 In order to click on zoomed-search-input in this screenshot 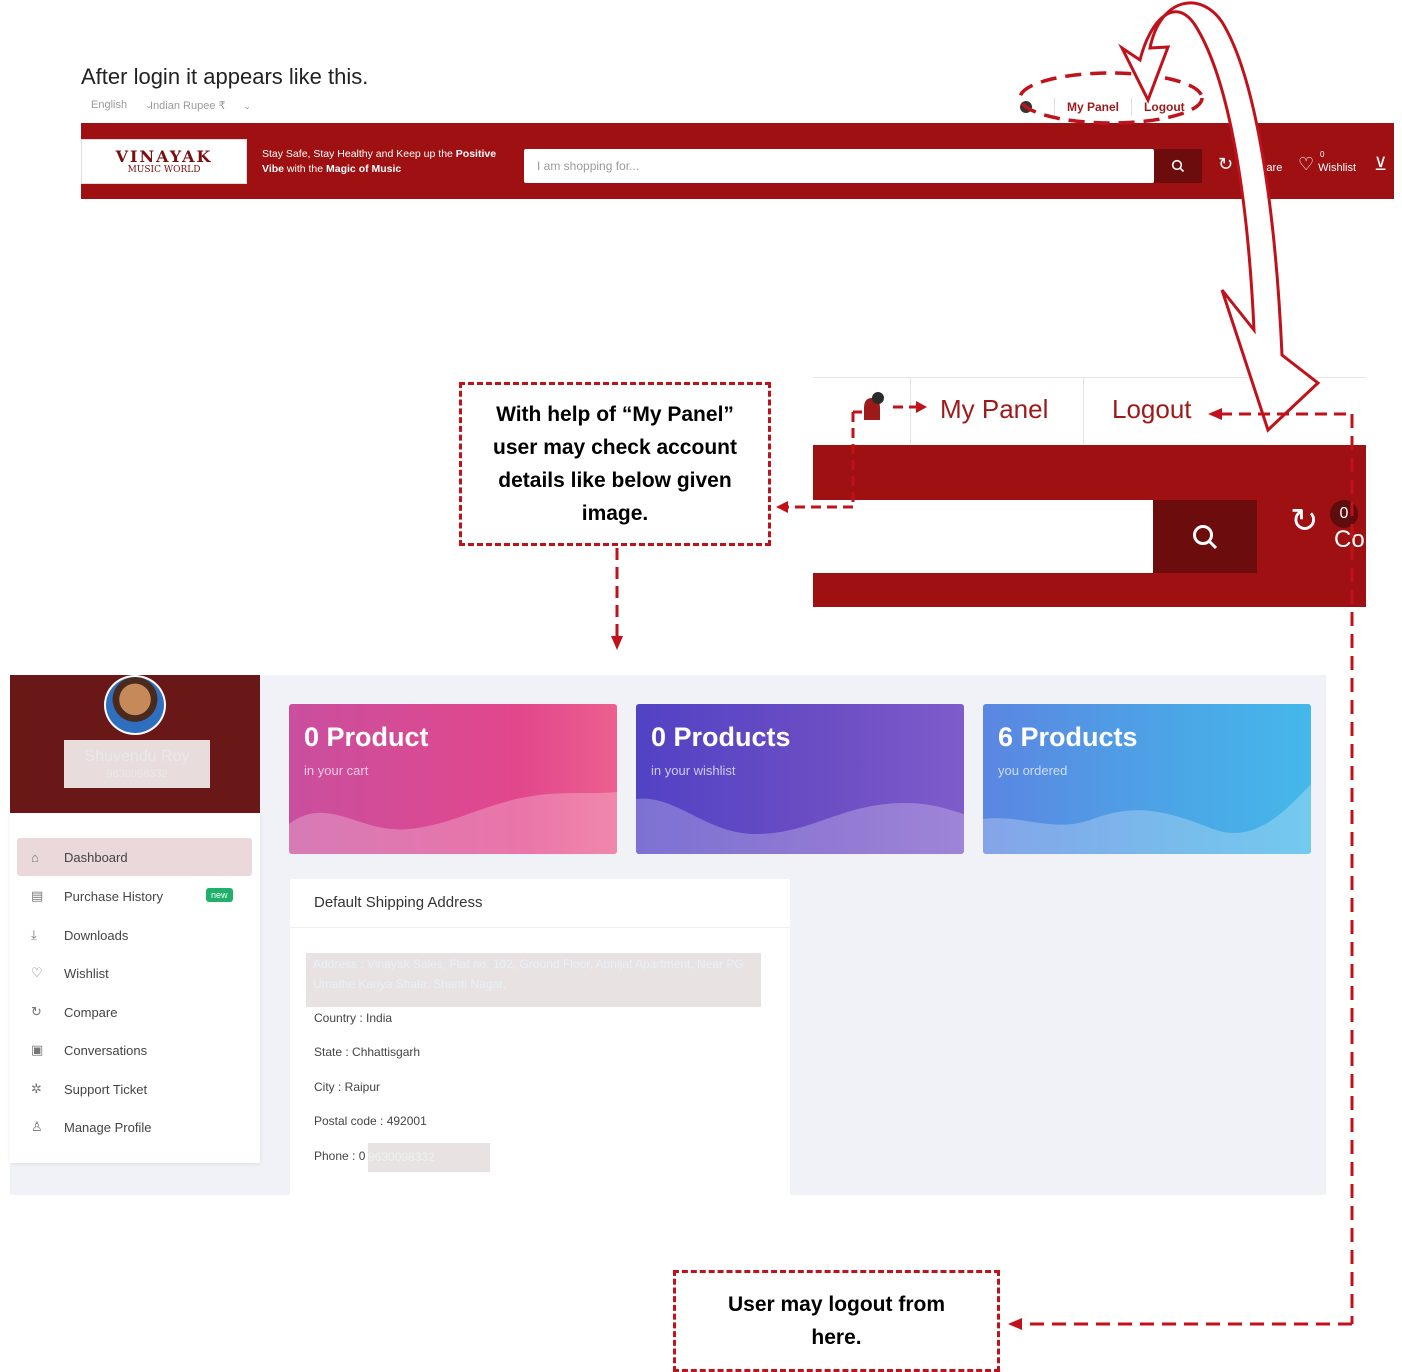, I will do `click(983, 536)`.